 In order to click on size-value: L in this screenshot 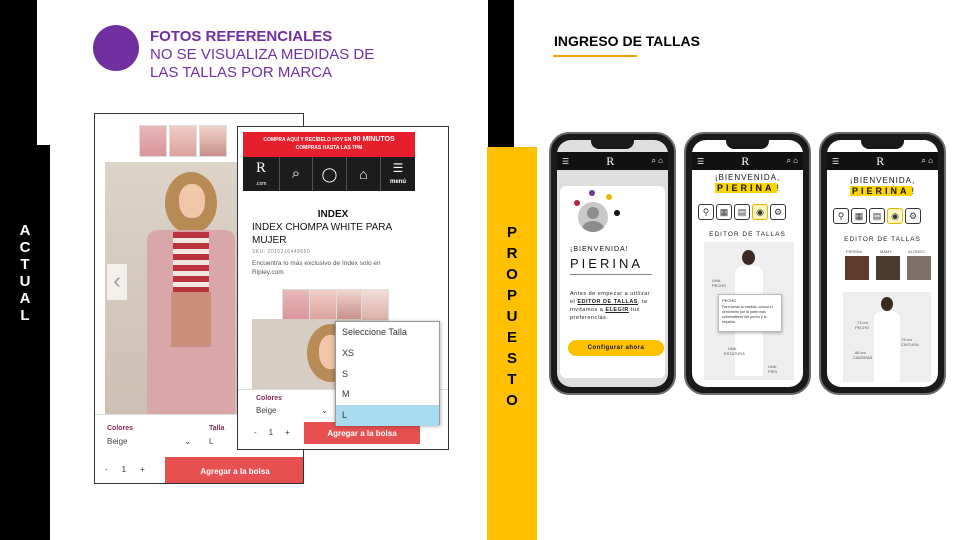, I will do `click(211, 441)`.